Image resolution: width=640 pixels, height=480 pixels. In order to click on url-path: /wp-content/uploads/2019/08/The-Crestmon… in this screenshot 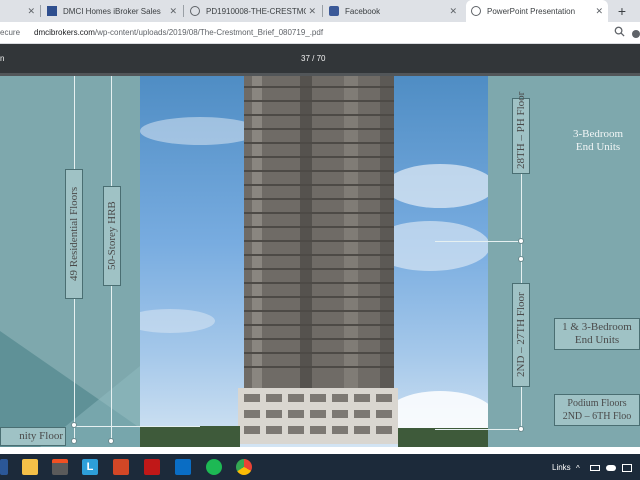, I will do `click(209, 32)`.